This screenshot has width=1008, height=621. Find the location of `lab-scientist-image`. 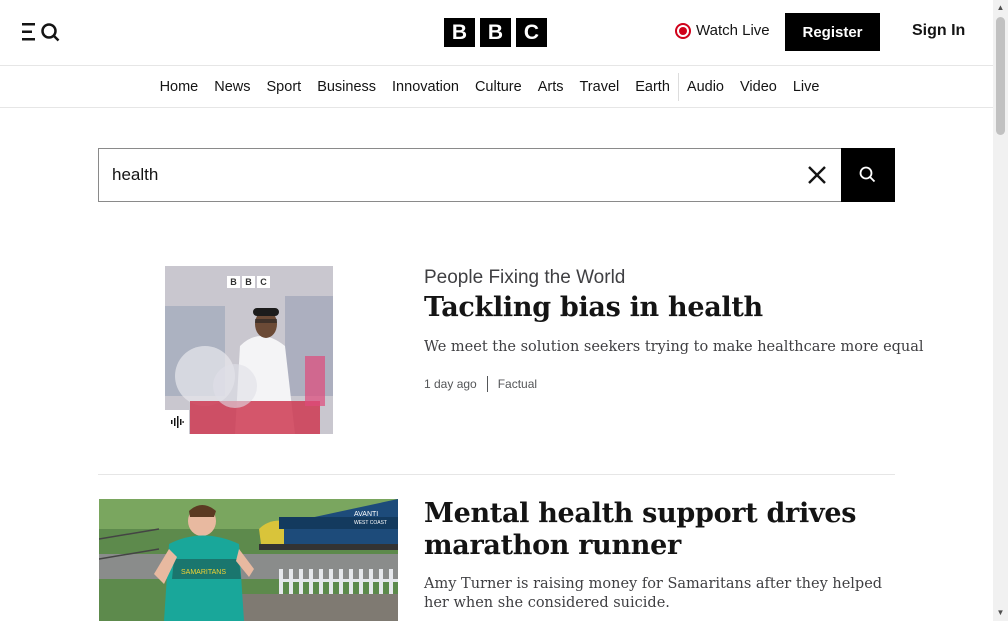

lab-scientist-image is located at coordinates (249, 350).